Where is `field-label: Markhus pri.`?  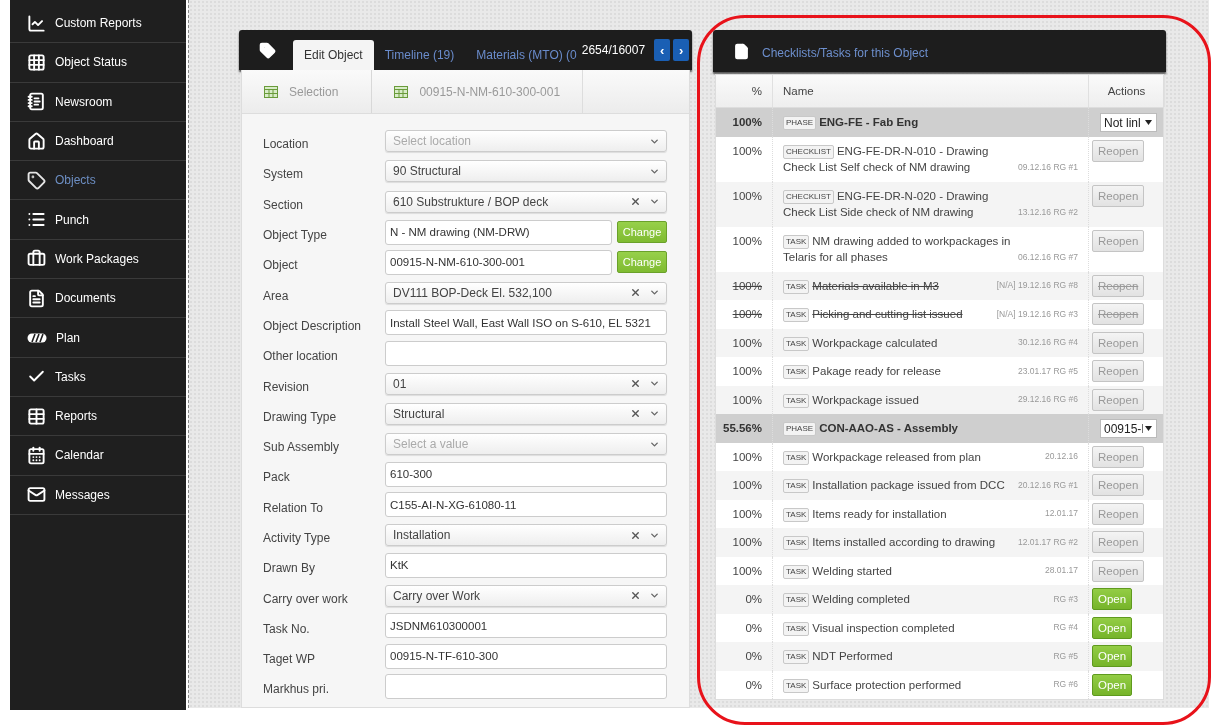
field-label: Markhus pri. is located at coordinates (297, 689).